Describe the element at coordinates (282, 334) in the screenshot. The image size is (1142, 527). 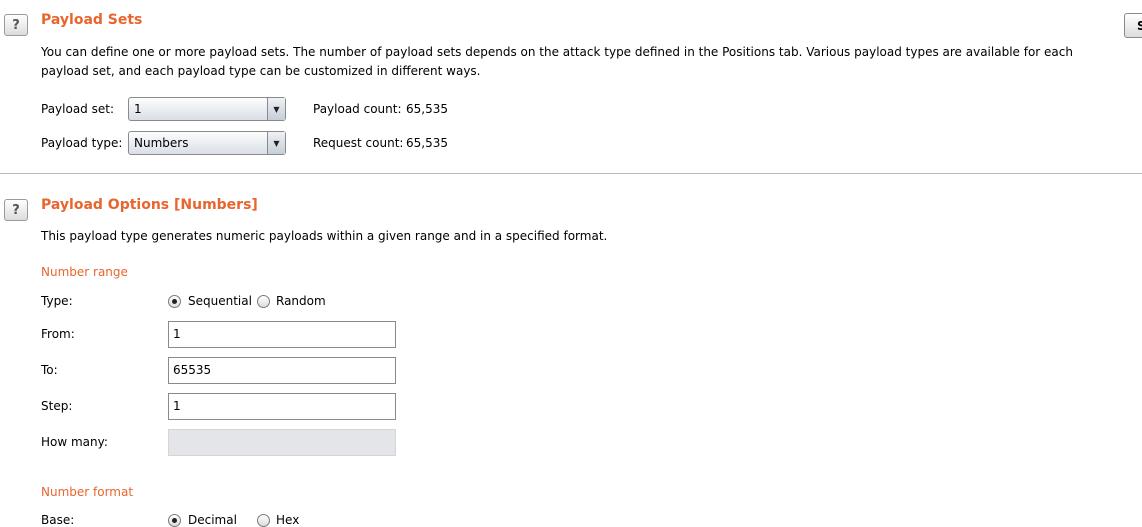
I see `from-field: 1` at that location.